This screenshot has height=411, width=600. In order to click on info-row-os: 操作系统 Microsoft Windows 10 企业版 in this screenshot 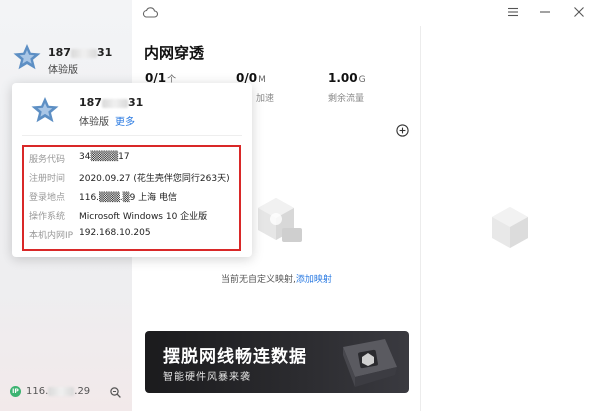, I will do `click(118, 217)`.